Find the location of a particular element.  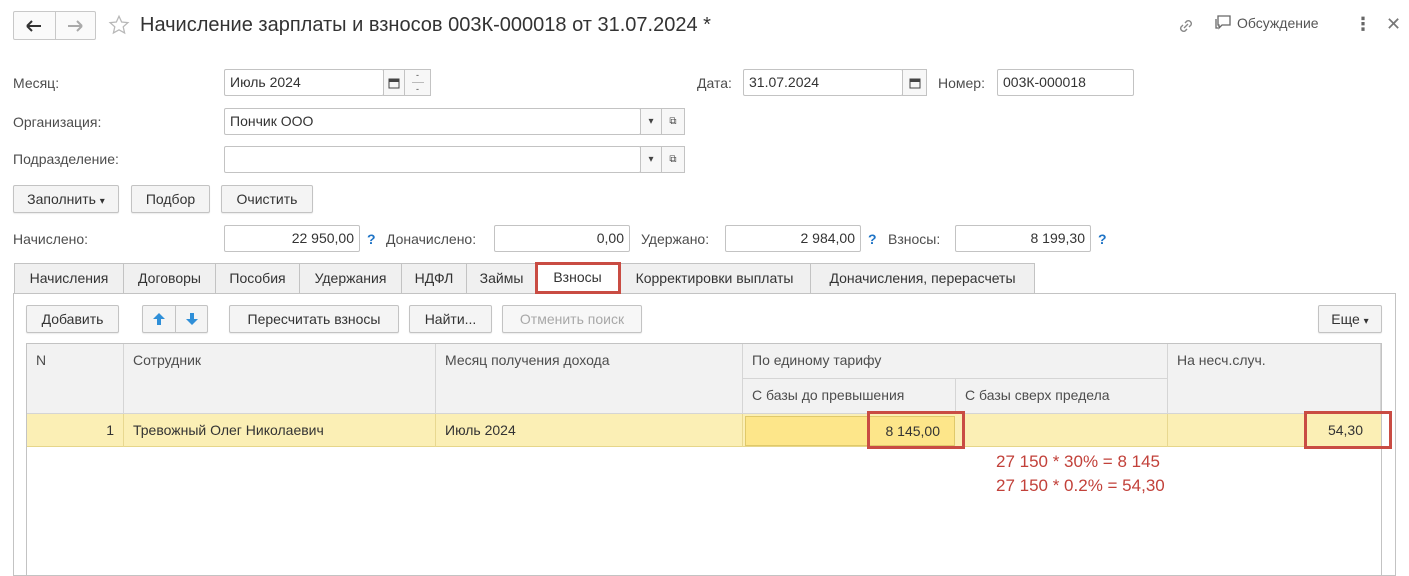

cell-base-above is located at coordinates (1062, 430).